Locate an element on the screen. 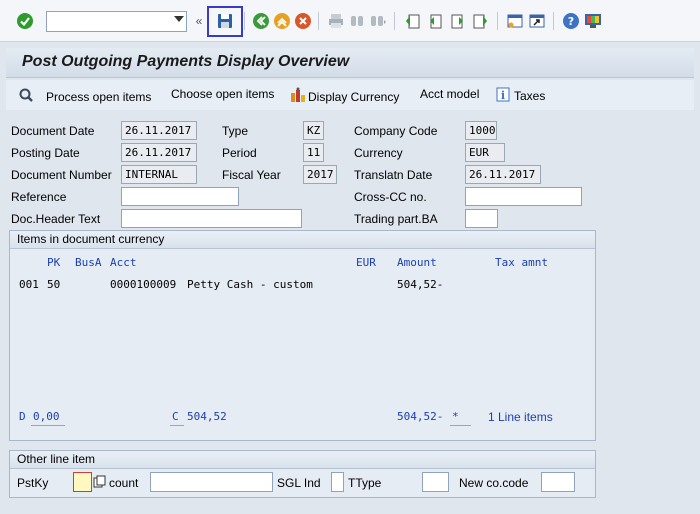 This screenshot has width=700, height=514. taxes-button: i Taxes is located at coordinates (520, 96).